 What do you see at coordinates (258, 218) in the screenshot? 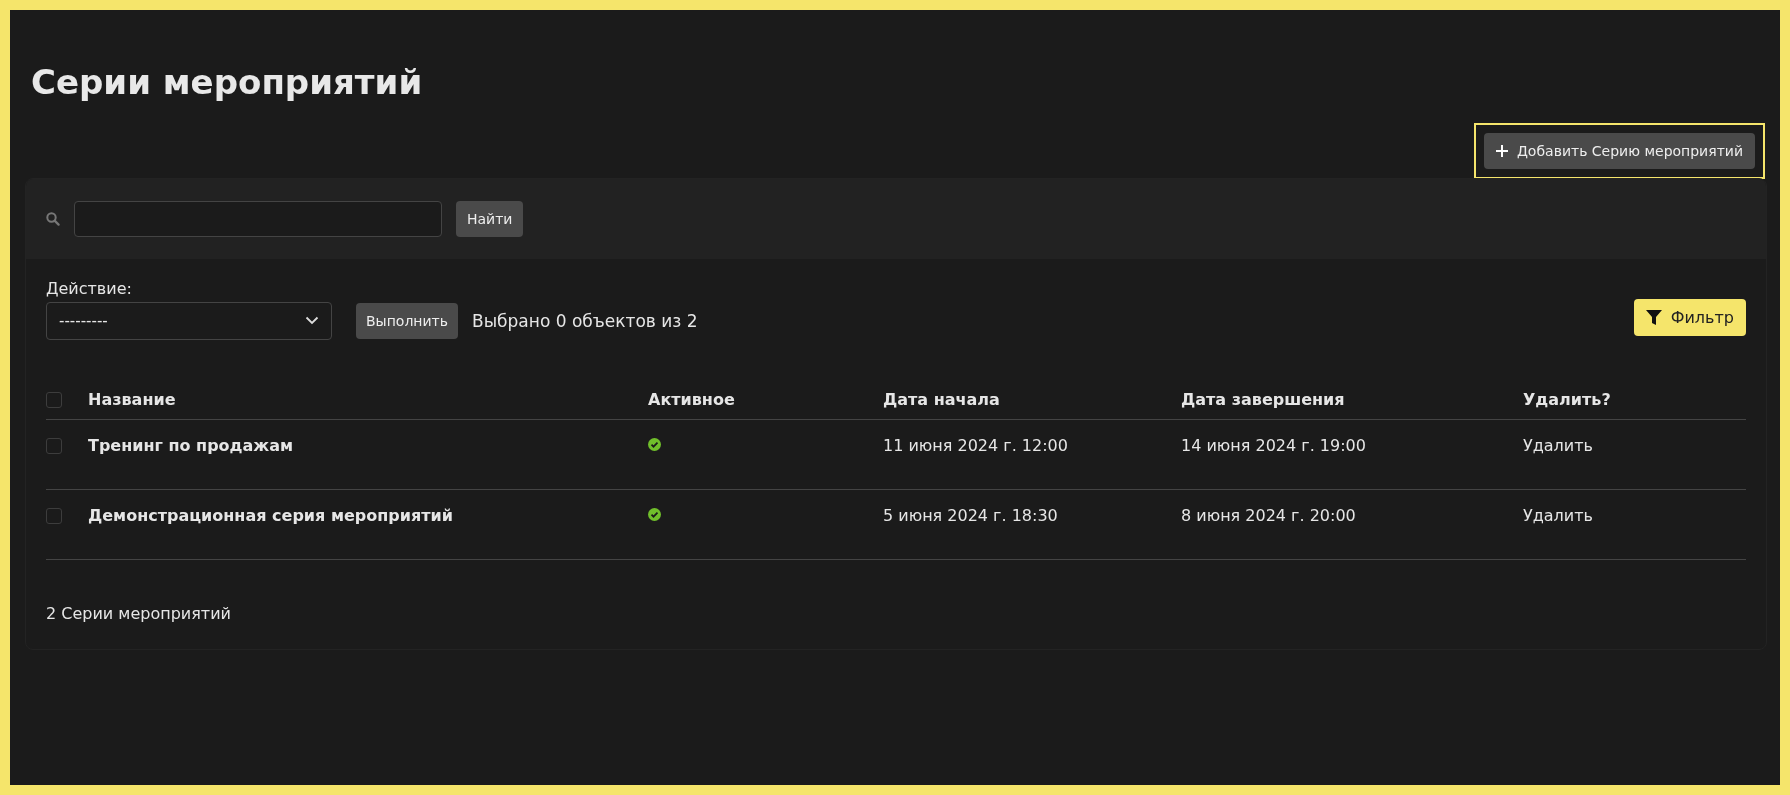
I see `search-field` at bounding box center [258, 218].